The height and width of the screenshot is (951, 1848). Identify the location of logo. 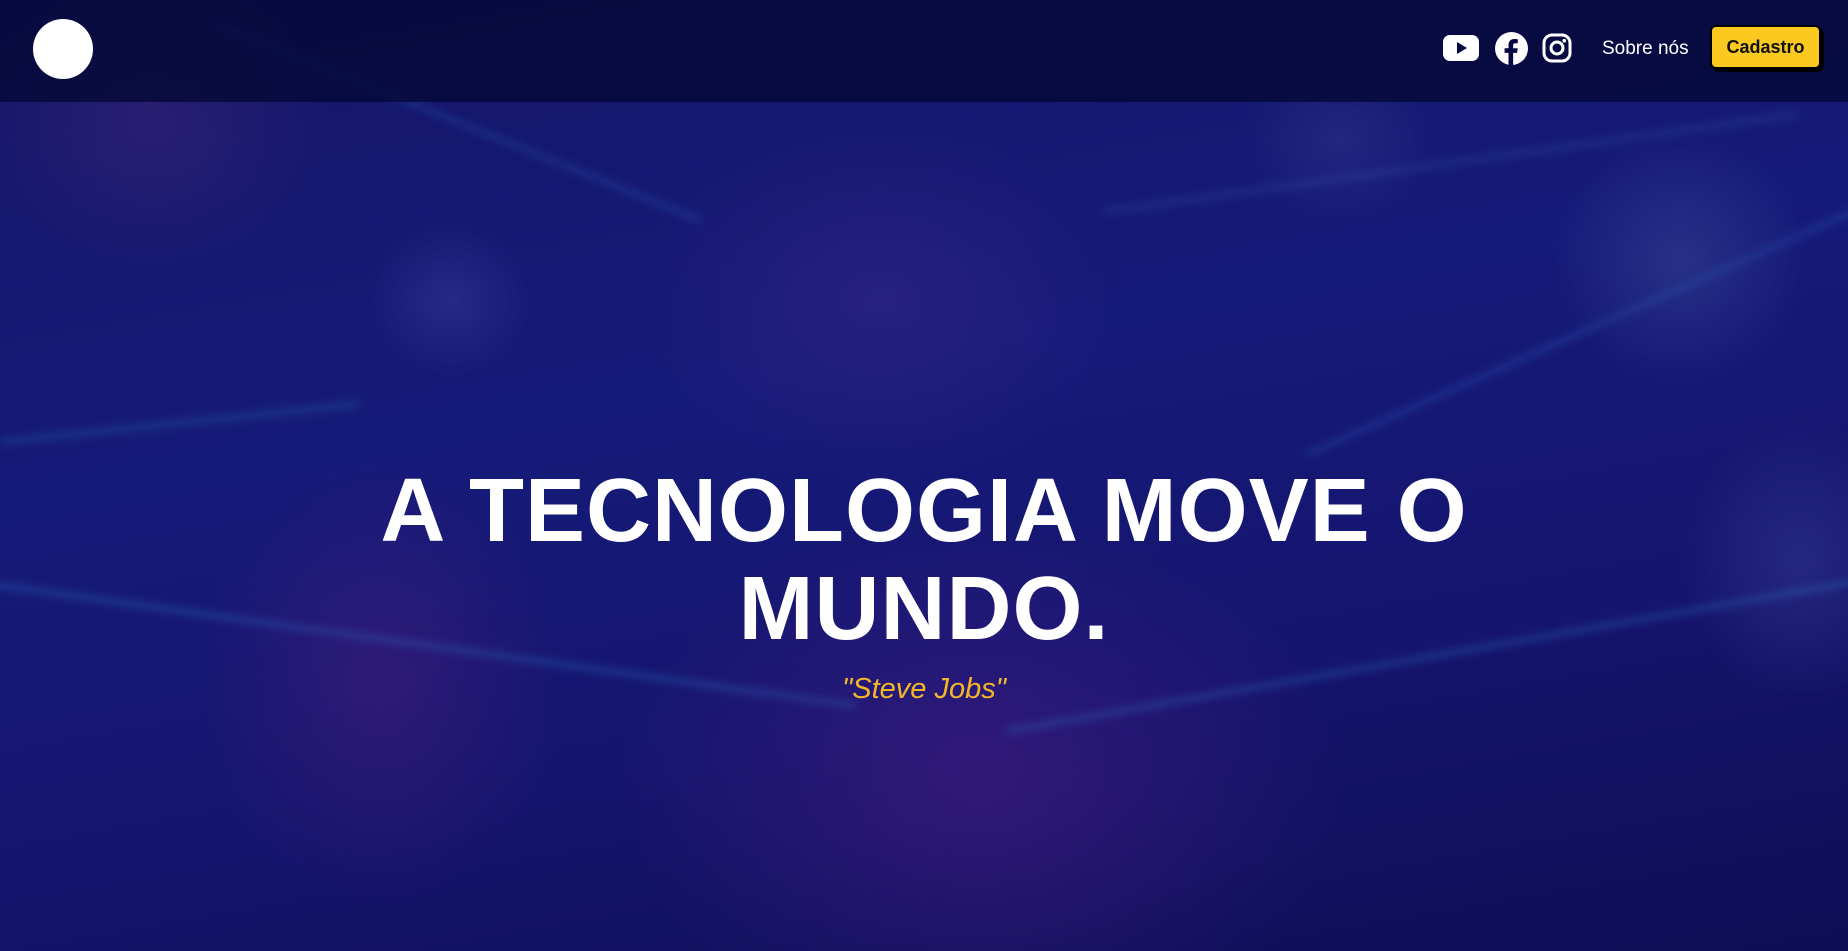
(63, 49).